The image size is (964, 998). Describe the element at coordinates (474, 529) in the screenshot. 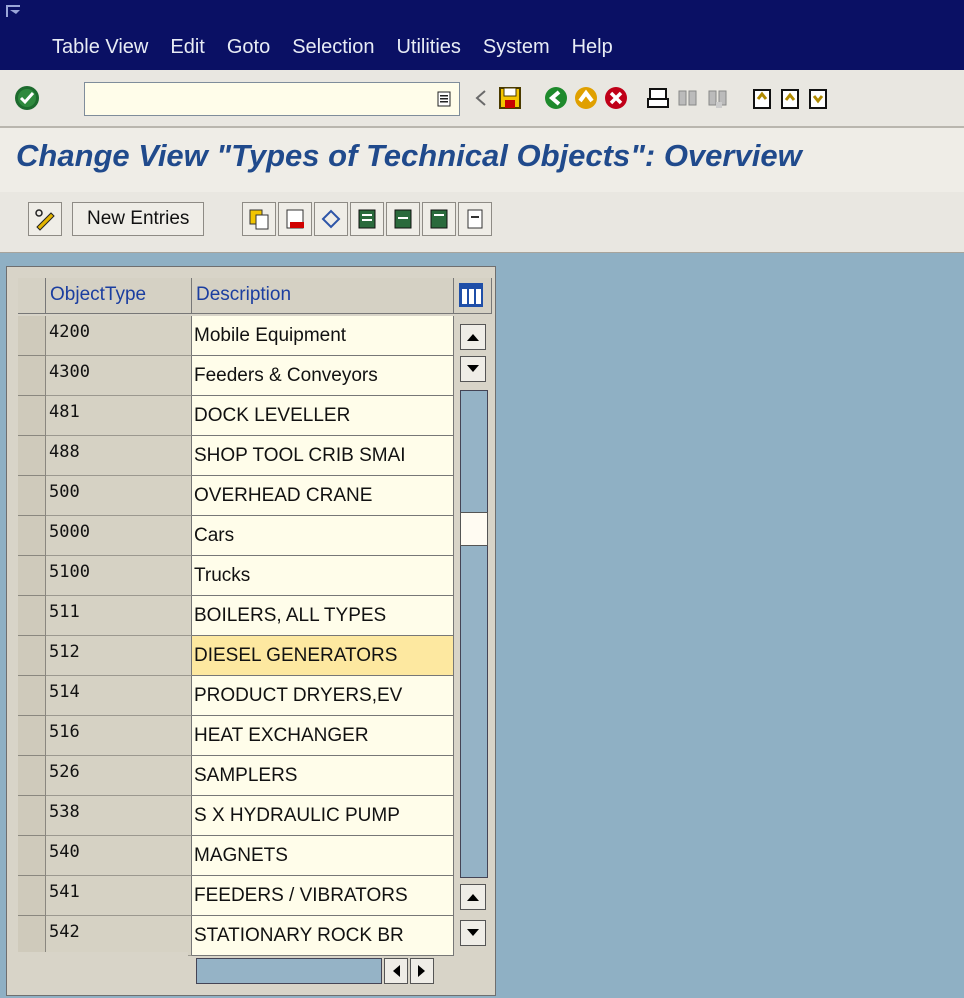

I see `scroll-thumb` at that location.